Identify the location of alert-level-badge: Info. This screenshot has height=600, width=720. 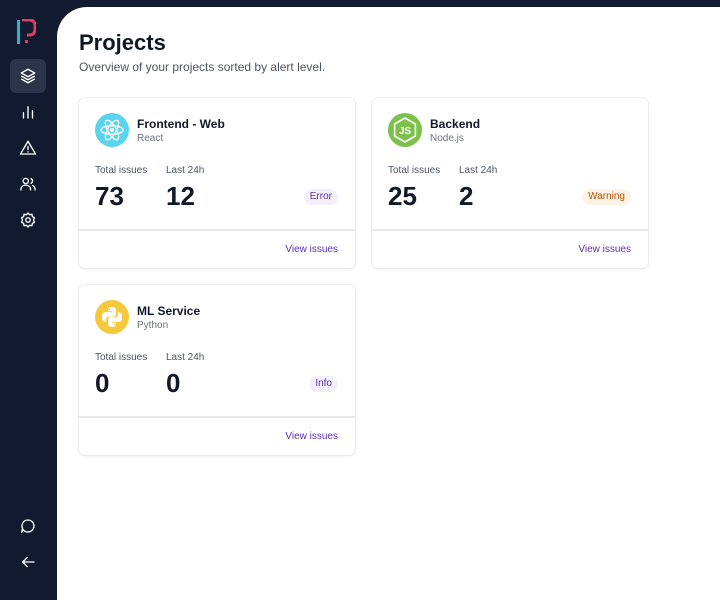
(323, 384).